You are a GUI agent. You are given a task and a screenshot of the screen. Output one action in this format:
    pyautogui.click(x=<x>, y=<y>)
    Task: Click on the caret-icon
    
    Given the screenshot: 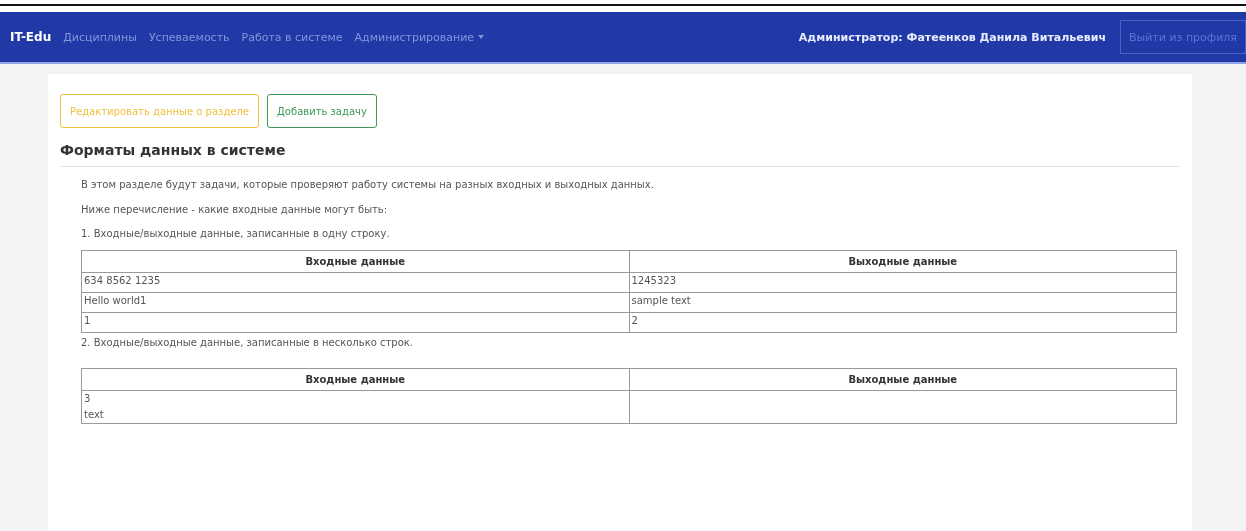 What is the action you would take?
    pyautogui.click(x=481, y=37)
    